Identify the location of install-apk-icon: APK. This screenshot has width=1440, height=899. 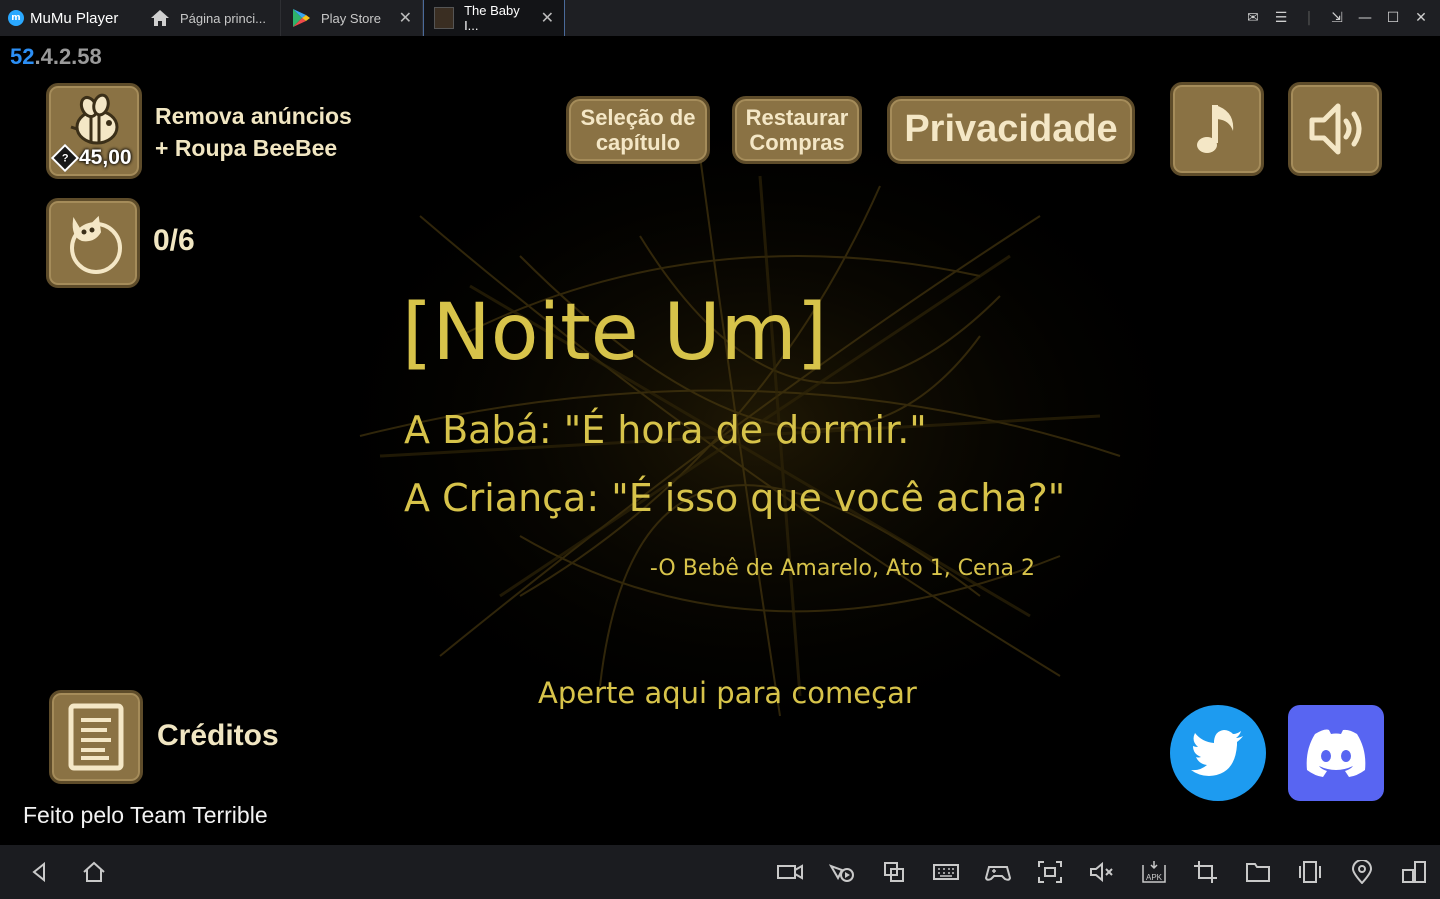
(1154, 872).